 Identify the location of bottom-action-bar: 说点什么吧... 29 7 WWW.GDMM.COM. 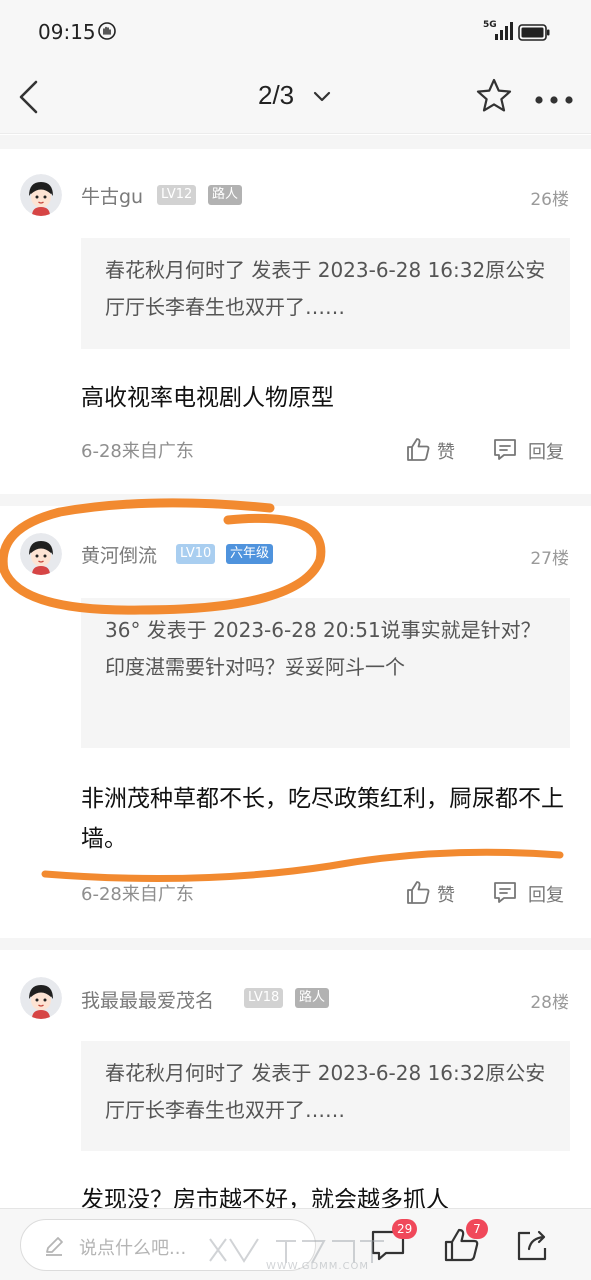
(295, 1244).